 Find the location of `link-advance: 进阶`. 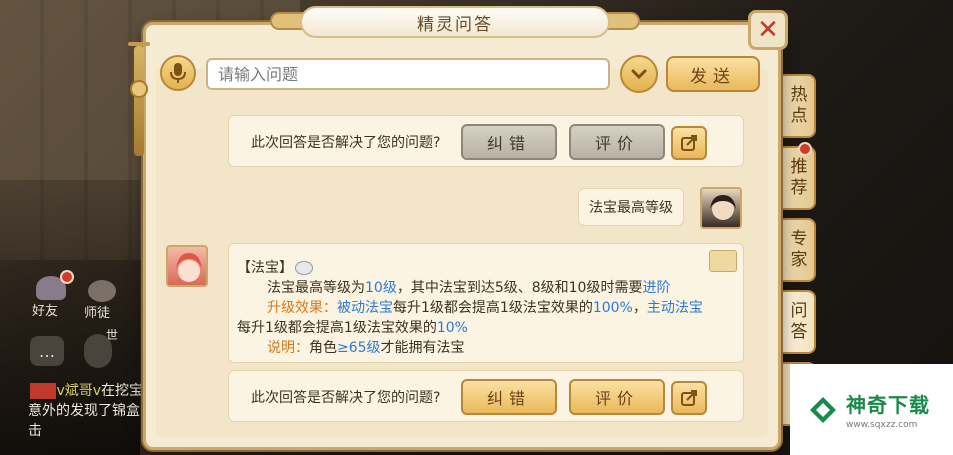

link-advance: 进阶 is located at coordinates (656, 288).